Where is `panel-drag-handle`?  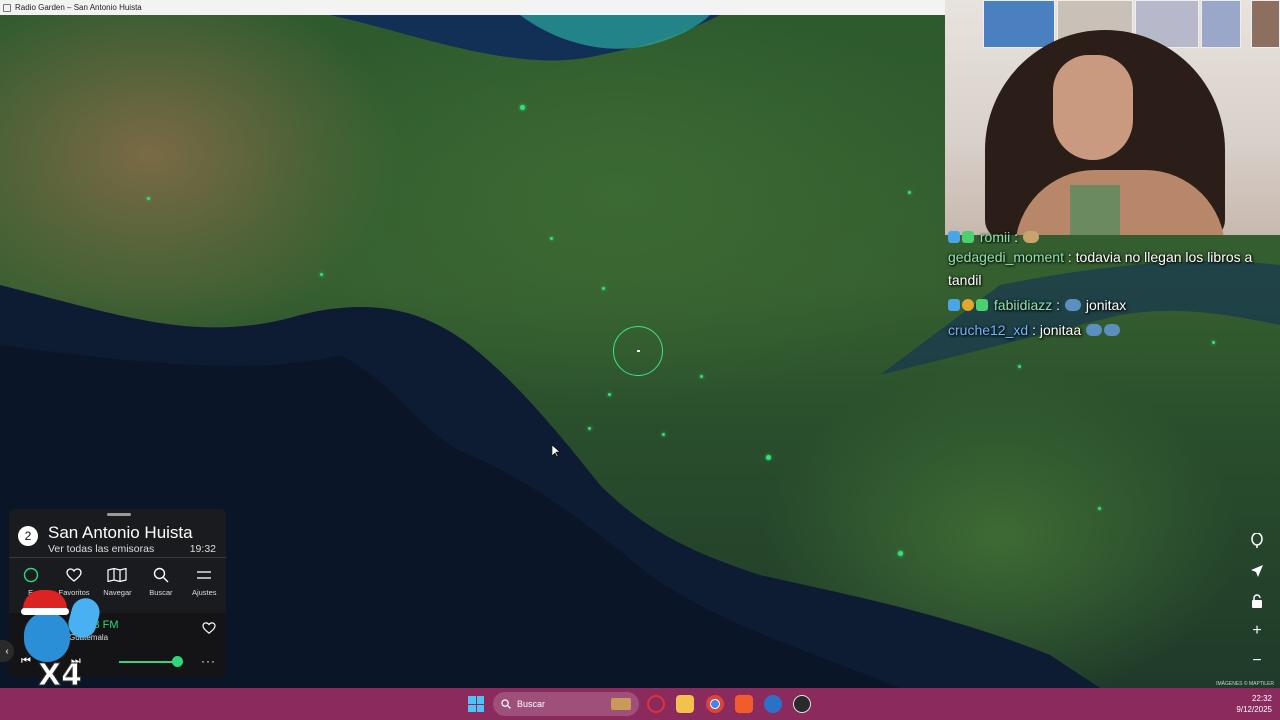
panel-drag-handle is located at coordinates (119, 514).